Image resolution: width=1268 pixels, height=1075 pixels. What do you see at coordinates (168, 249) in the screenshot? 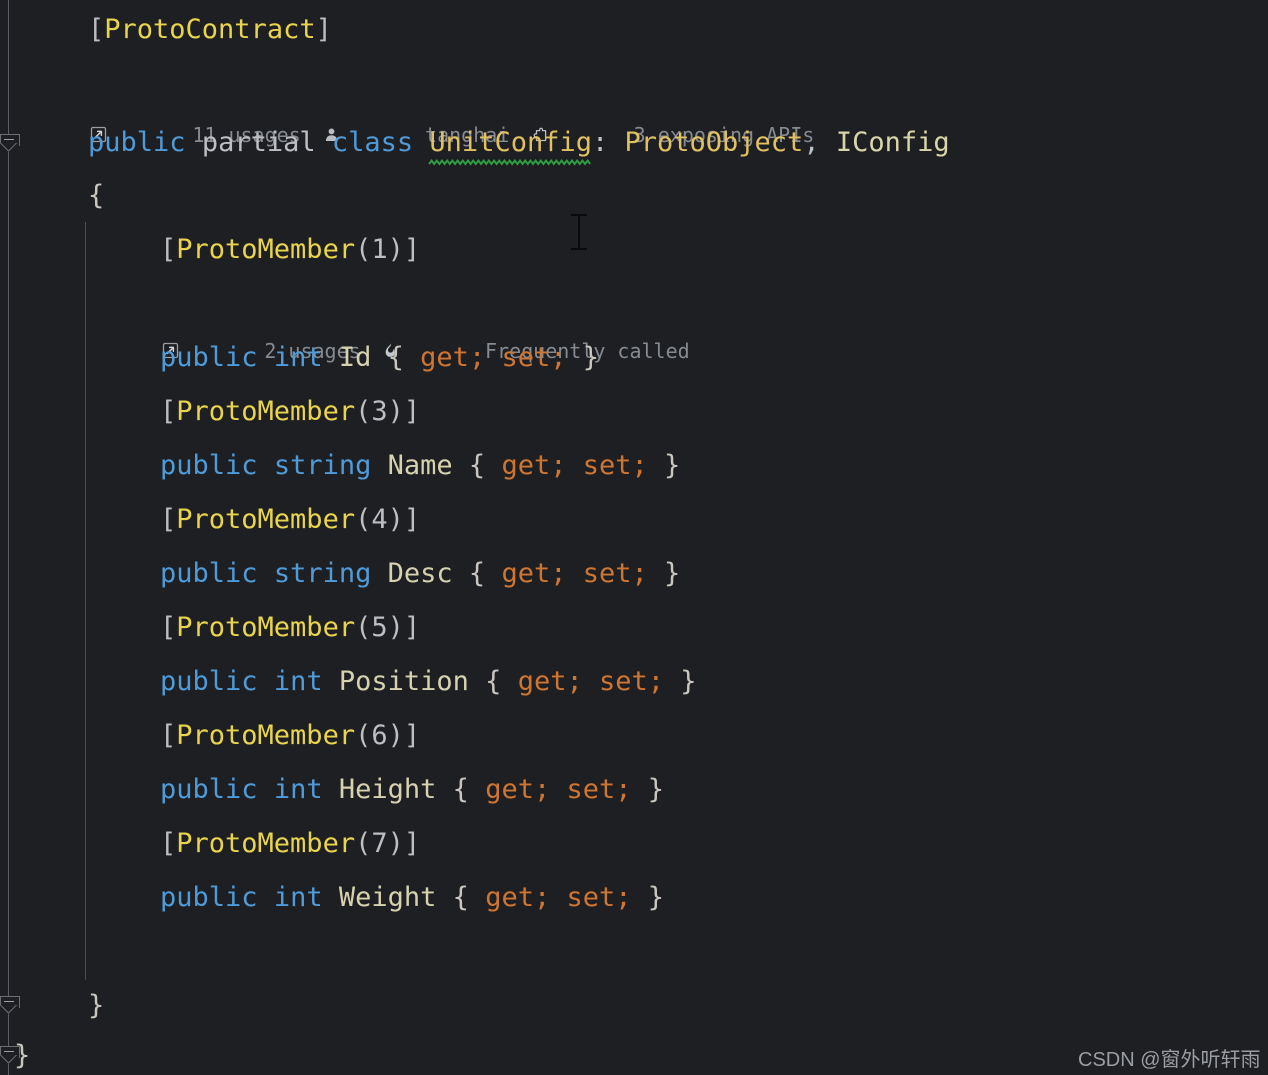
I see `attr-open-0: [` at bounding box center [168, 249].